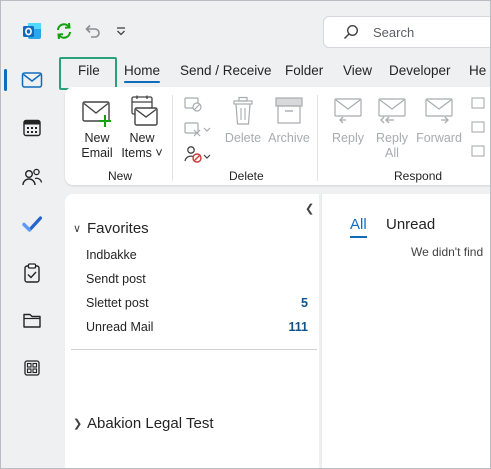  Describe the element at coordinates (289, 138) in the screenshot. I see `archive-label: Archive` at that location.